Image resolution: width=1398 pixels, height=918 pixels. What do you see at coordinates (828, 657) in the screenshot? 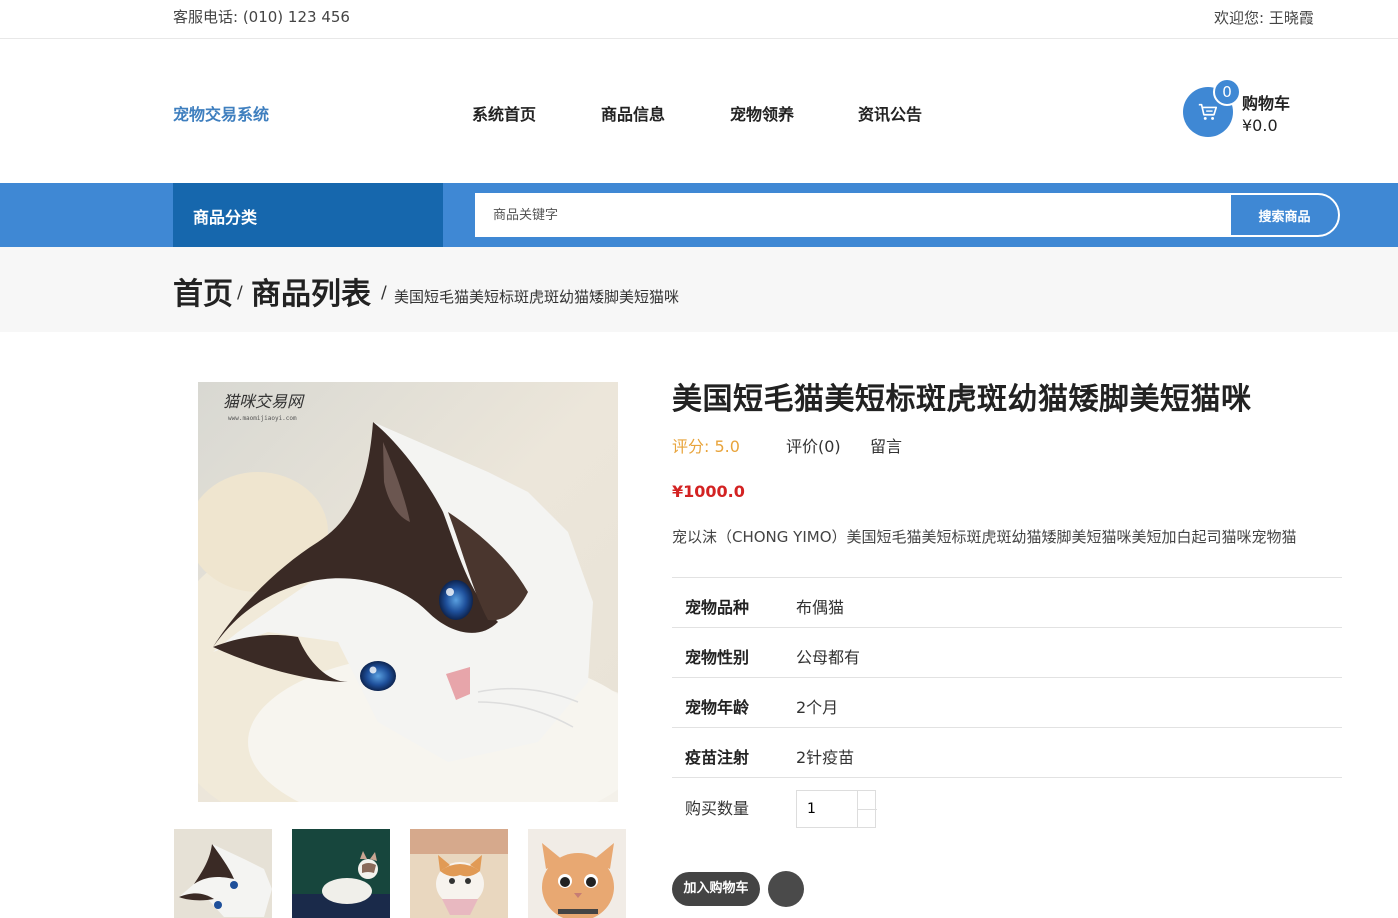
I see `attr-value-gender: 公母都有` at bounding box center [828, 657].